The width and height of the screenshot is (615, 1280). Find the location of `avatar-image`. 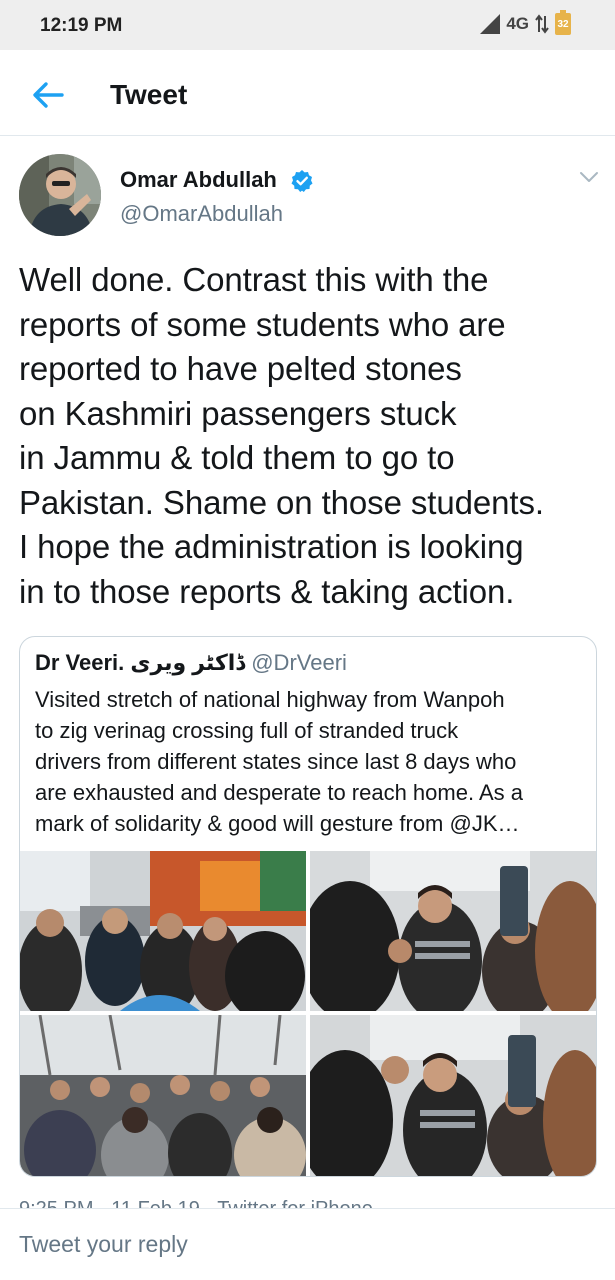

avatar-image is located at coordinates (60, 195).